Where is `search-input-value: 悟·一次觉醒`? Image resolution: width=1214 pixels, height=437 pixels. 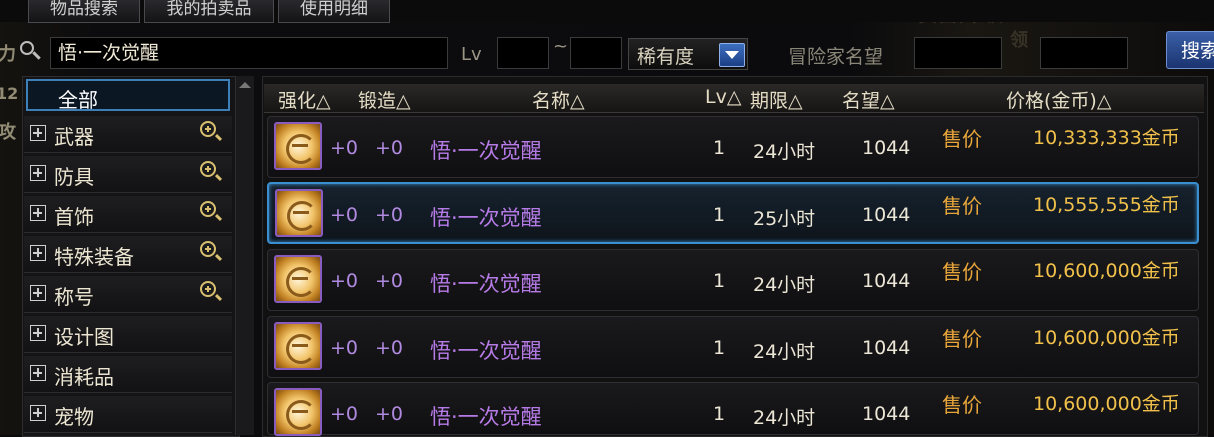
search-input-value: 悟·一次觉醒 is located at coordinates (109, 53).